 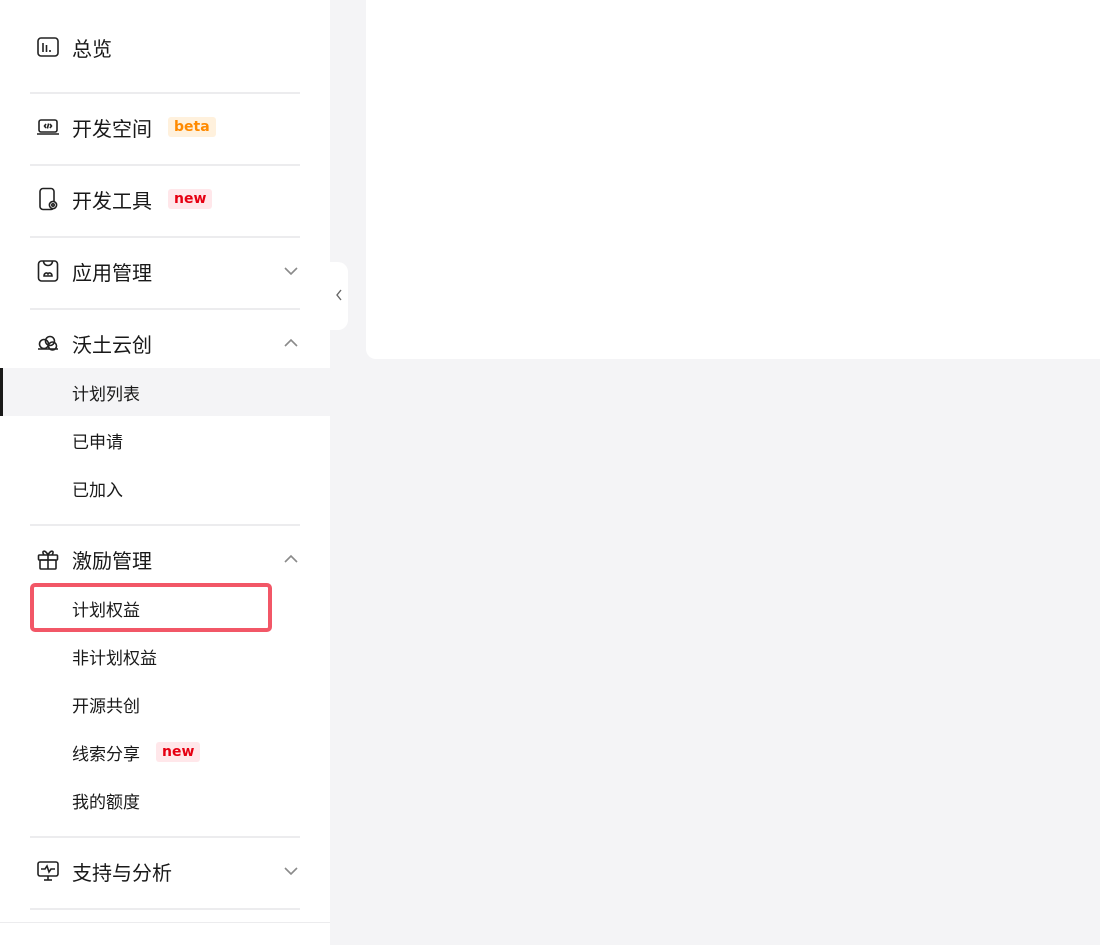 I want to click on sub-item-label: 开源共创, so click(x=106, y=706).